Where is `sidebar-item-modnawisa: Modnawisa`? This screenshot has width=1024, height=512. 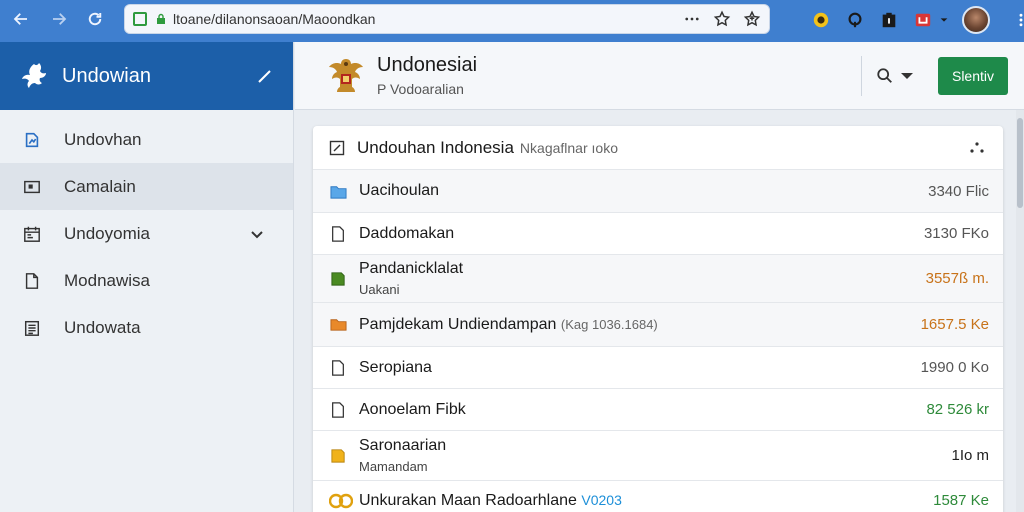 sidebar-item-modnawisa: Modnawisa is located at coordinates (146, 280).